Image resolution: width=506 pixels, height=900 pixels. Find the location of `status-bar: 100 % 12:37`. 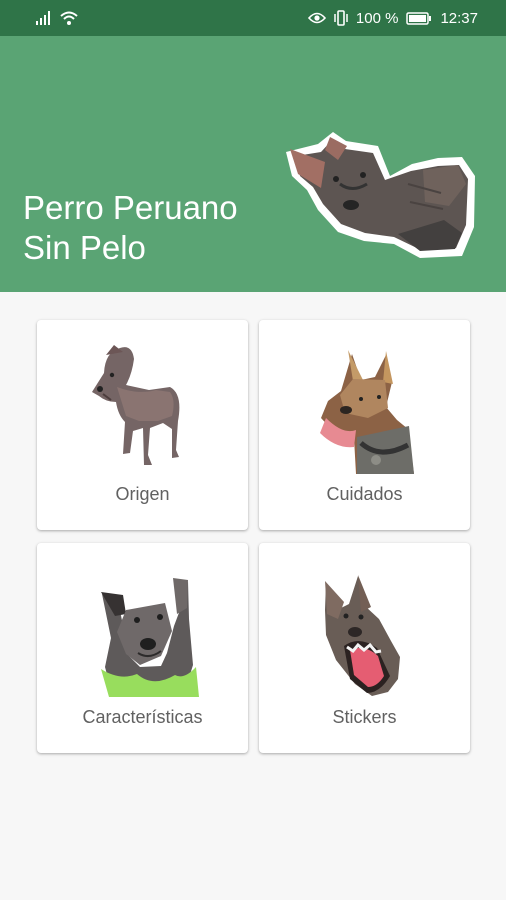

status-bar: 100 % 12:37 is located at coordinates (253, 18).